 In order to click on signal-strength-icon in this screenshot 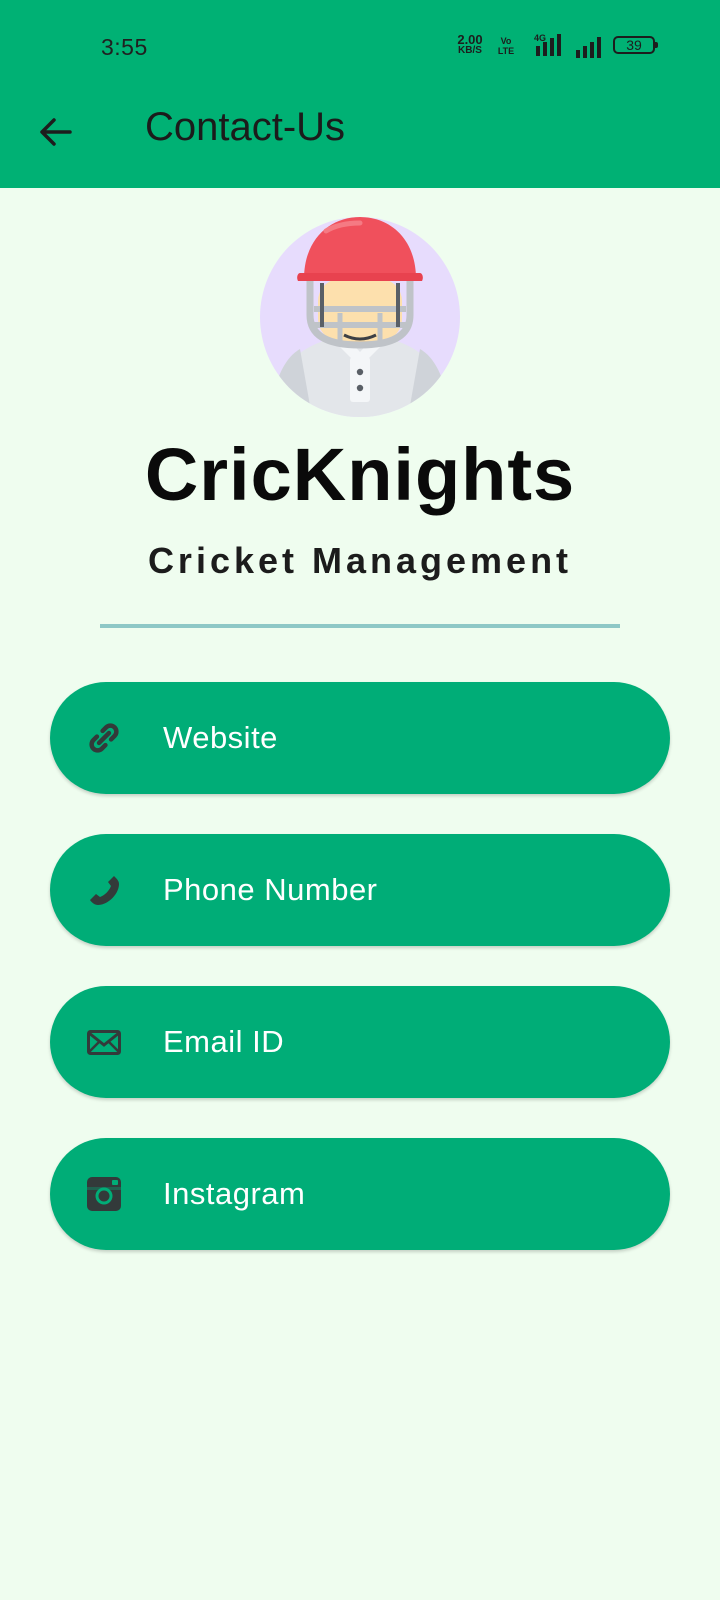, I will do `click(588, 47)`.